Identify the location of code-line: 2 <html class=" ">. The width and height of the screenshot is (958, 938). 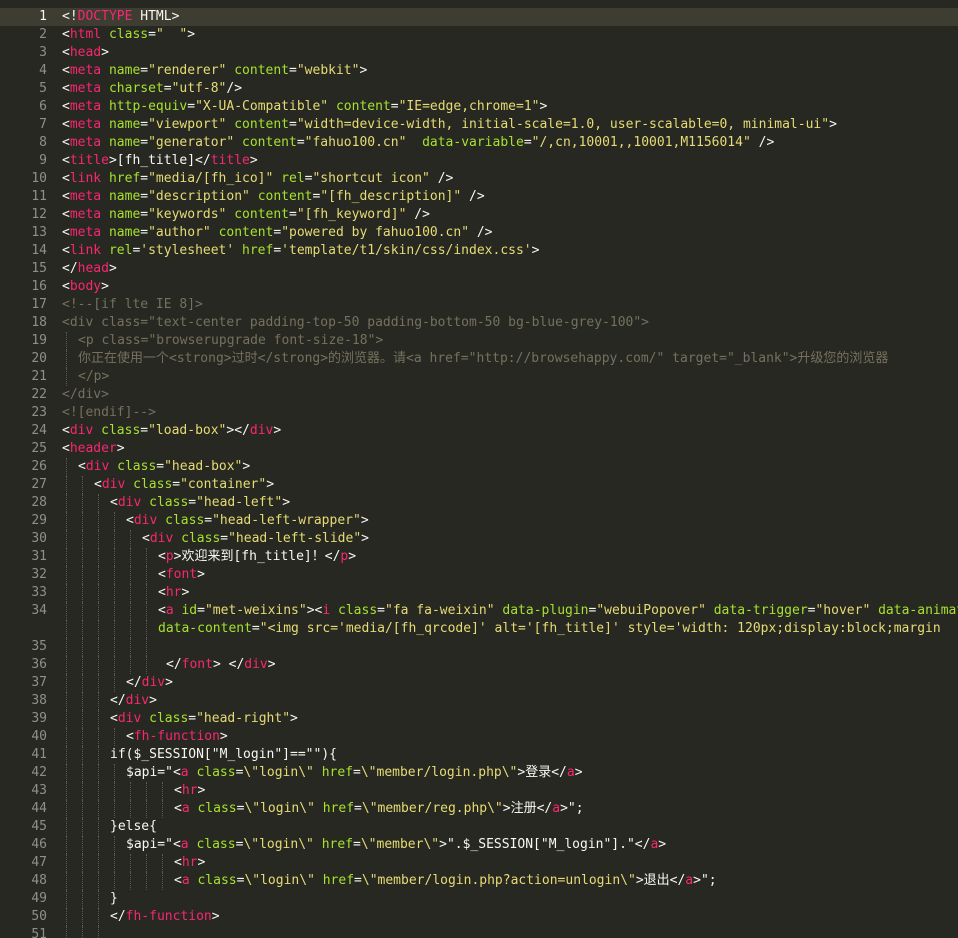
(479, 35).